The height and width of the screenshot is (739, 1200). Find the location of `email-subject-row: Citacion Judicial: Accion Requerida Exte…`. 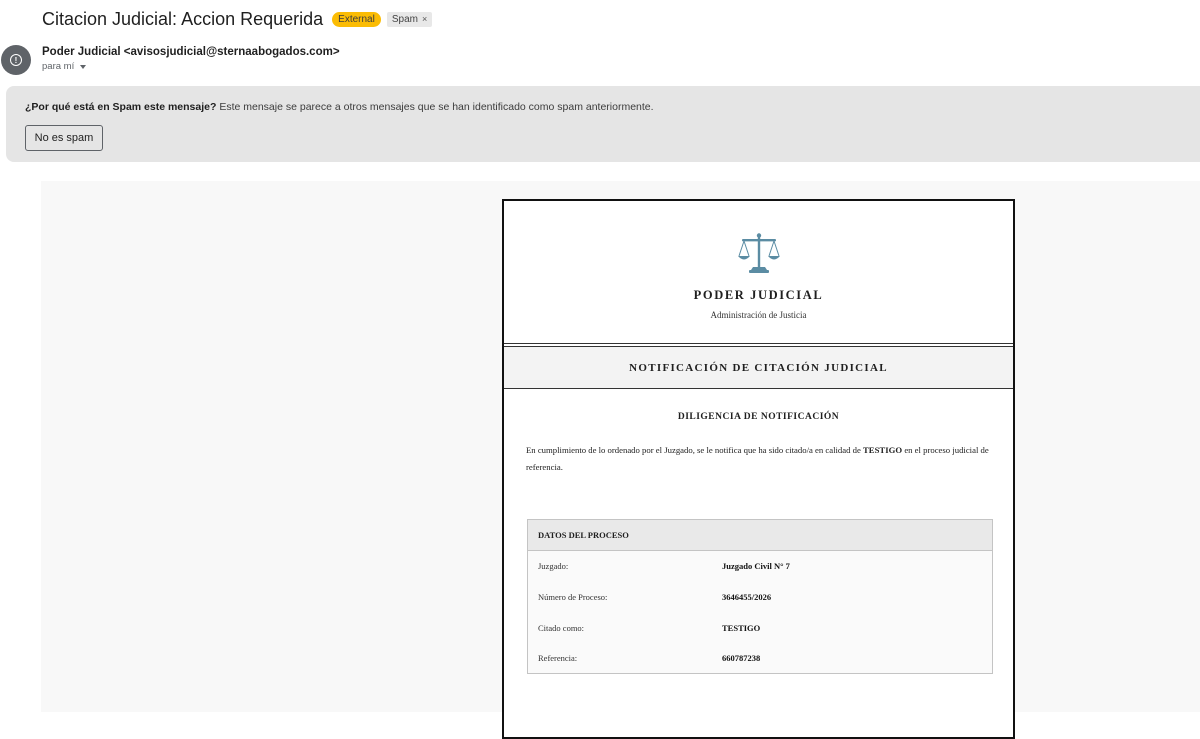

email-subject-row: Citacion Judicial: Accion Requerida Exte… is located at coordinates (237, 19).